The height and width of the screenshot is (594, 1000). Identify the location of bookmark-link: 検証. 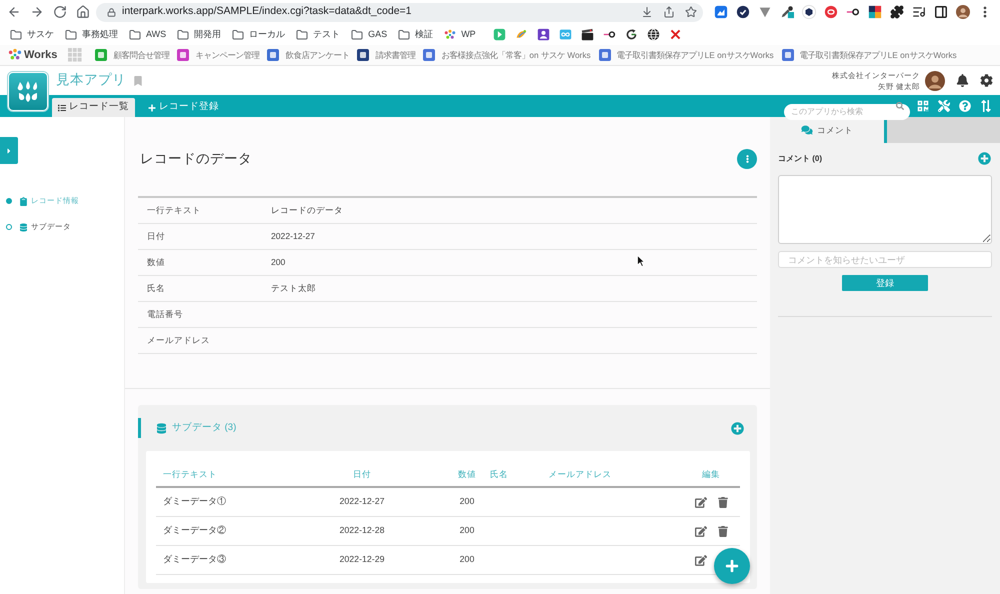
(416, 35).